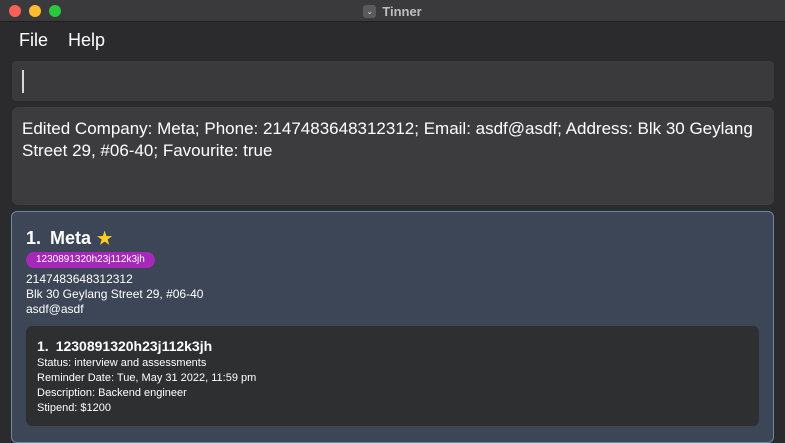 This screenshot has height=443, width=785. I want to click on command-input, so click(393, 81).